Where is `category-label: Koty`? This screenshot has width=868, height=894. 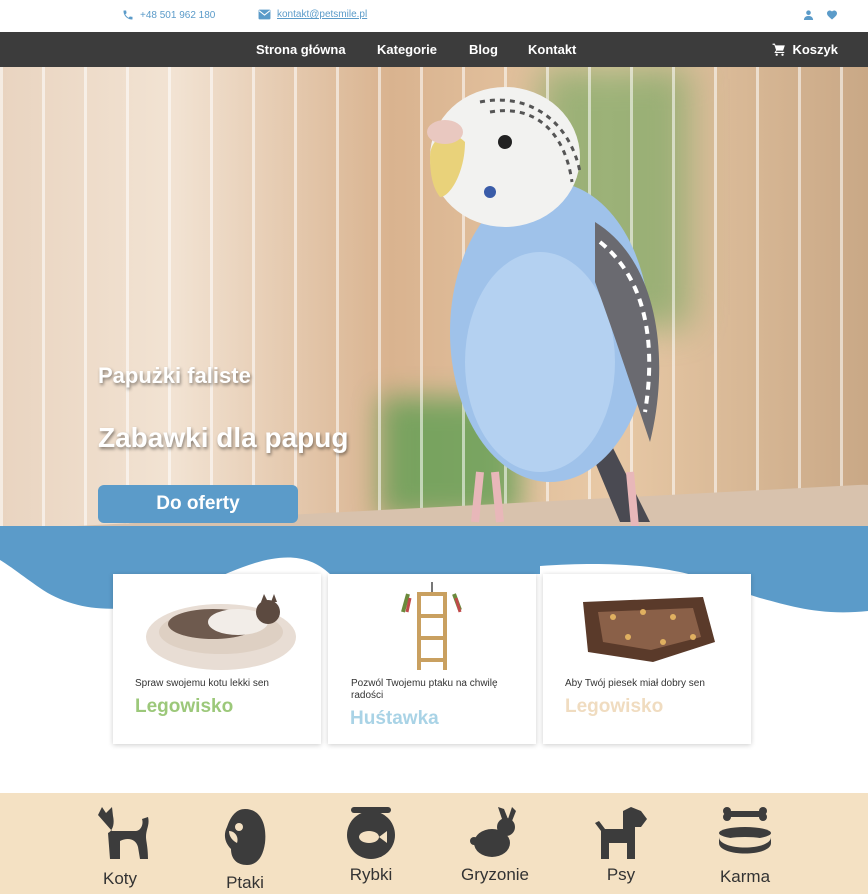 category-label: Koty is located at coordinates (120, 878).